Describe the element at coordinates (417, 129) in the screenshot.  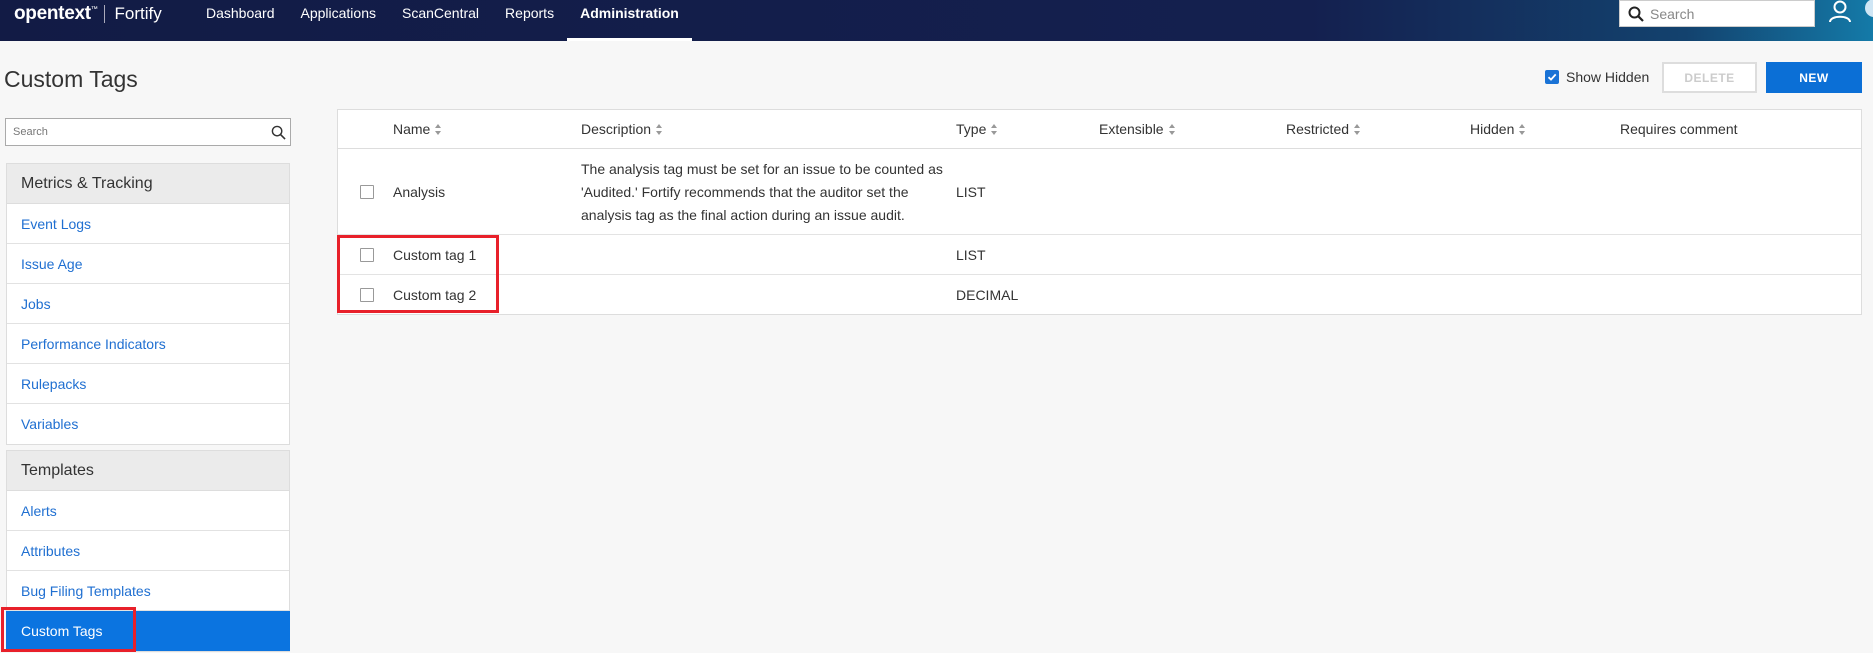
I see `column-header-name: Name` at that location.